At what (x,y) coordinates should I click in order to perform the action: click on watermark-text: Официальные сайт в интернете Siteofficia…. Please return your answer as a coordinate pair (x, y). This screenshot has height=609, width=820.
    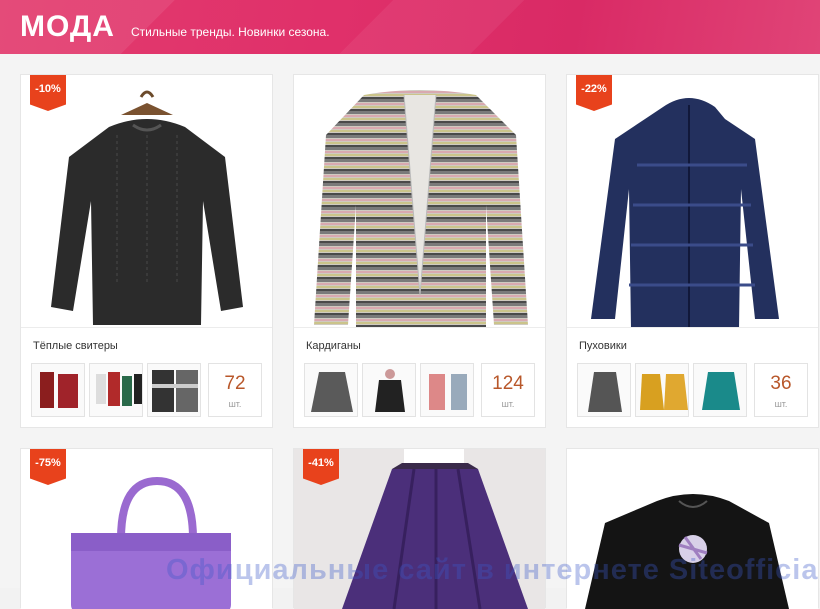
    Looking at the image, I should click on (493, 570).